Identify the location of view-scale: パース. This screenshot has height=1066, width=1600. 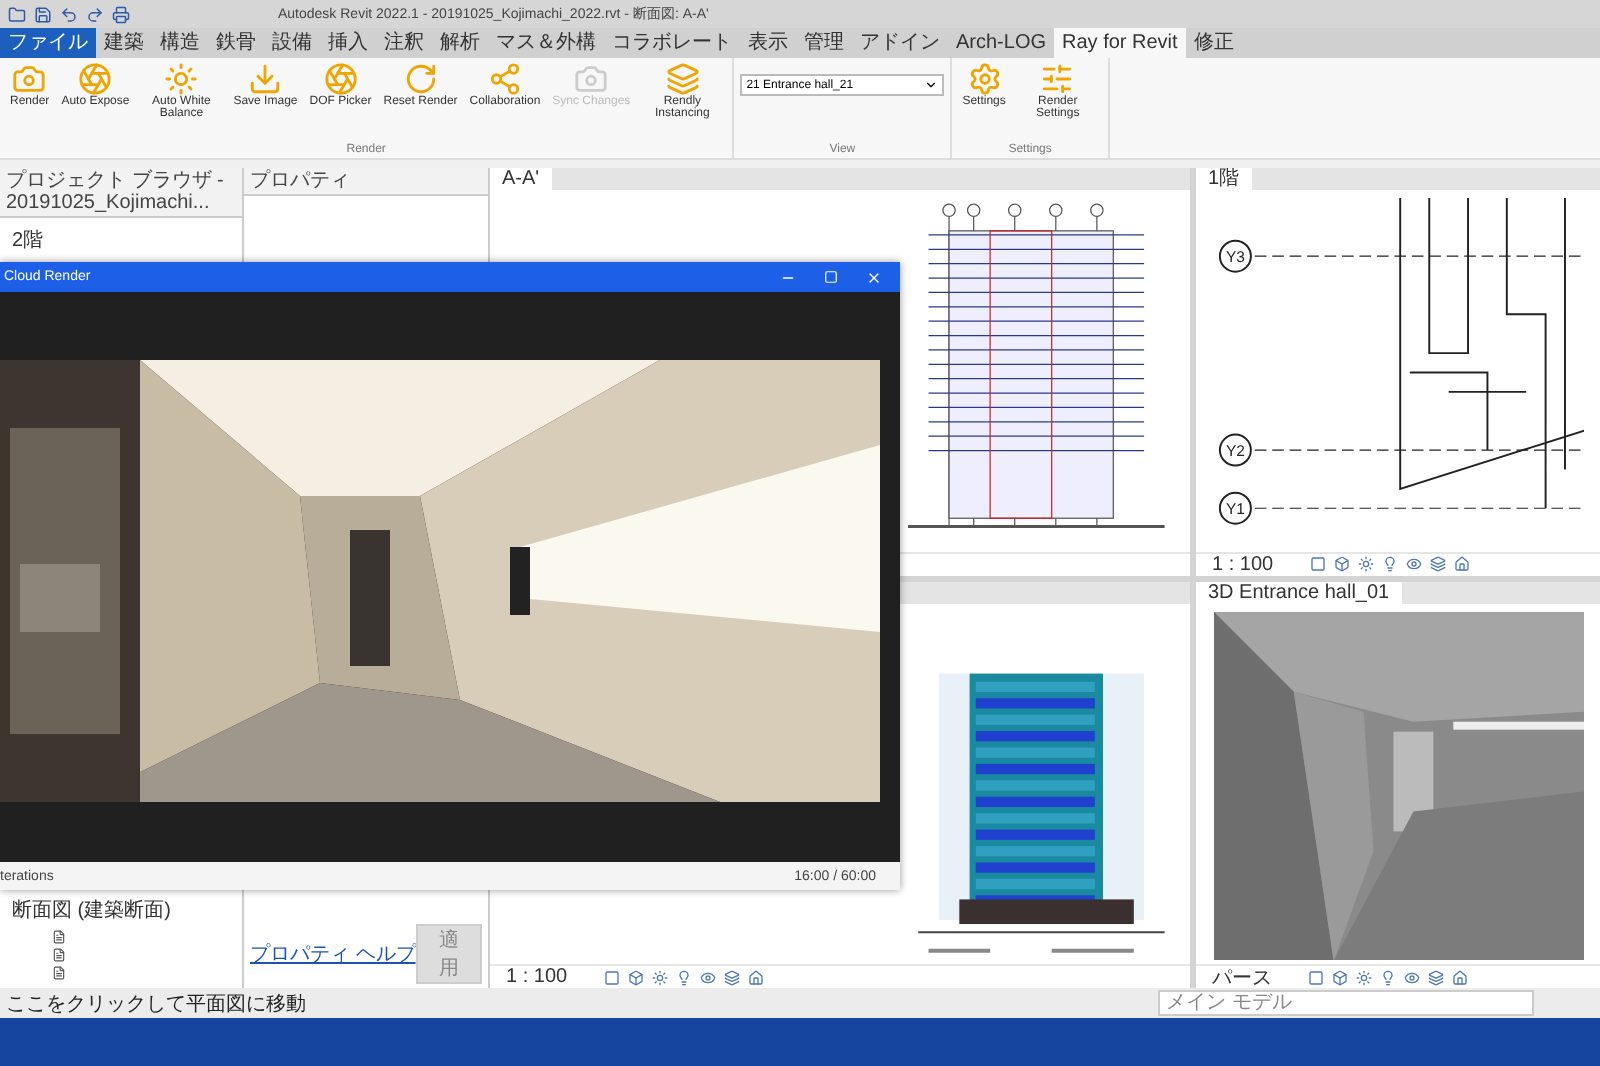
(1242, 976).